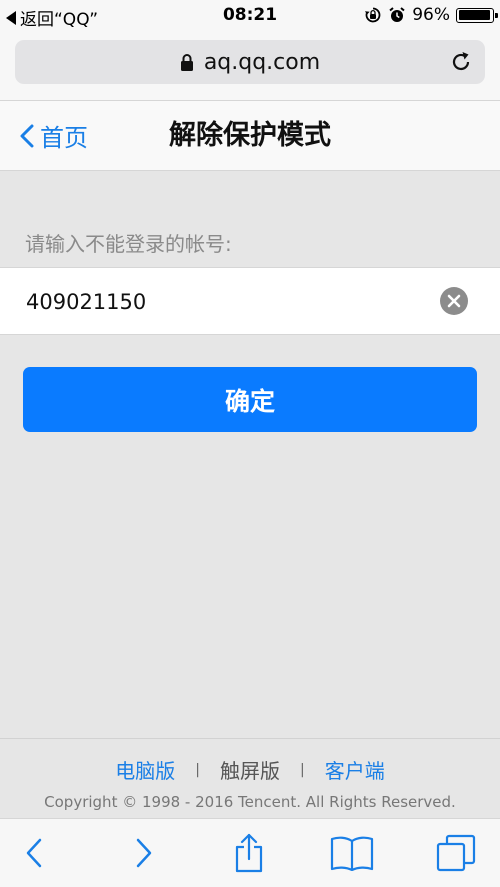  I want to click on bookmarks-button, so click(352, 853).